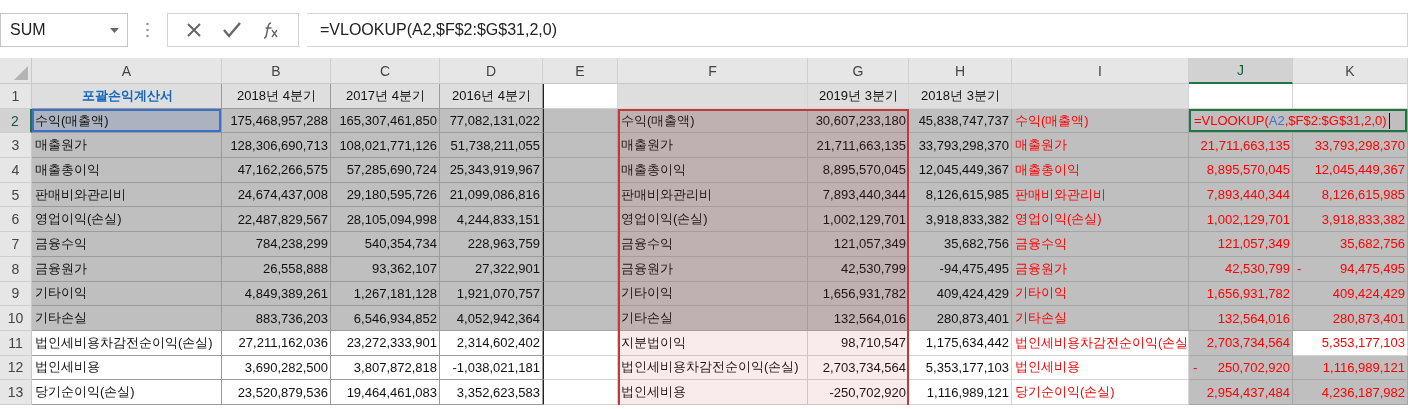  What do you see at coordinates (385, 244) in the screenshot?
I see `table-cell: 540,354,734` at bounding box center [385, 244].